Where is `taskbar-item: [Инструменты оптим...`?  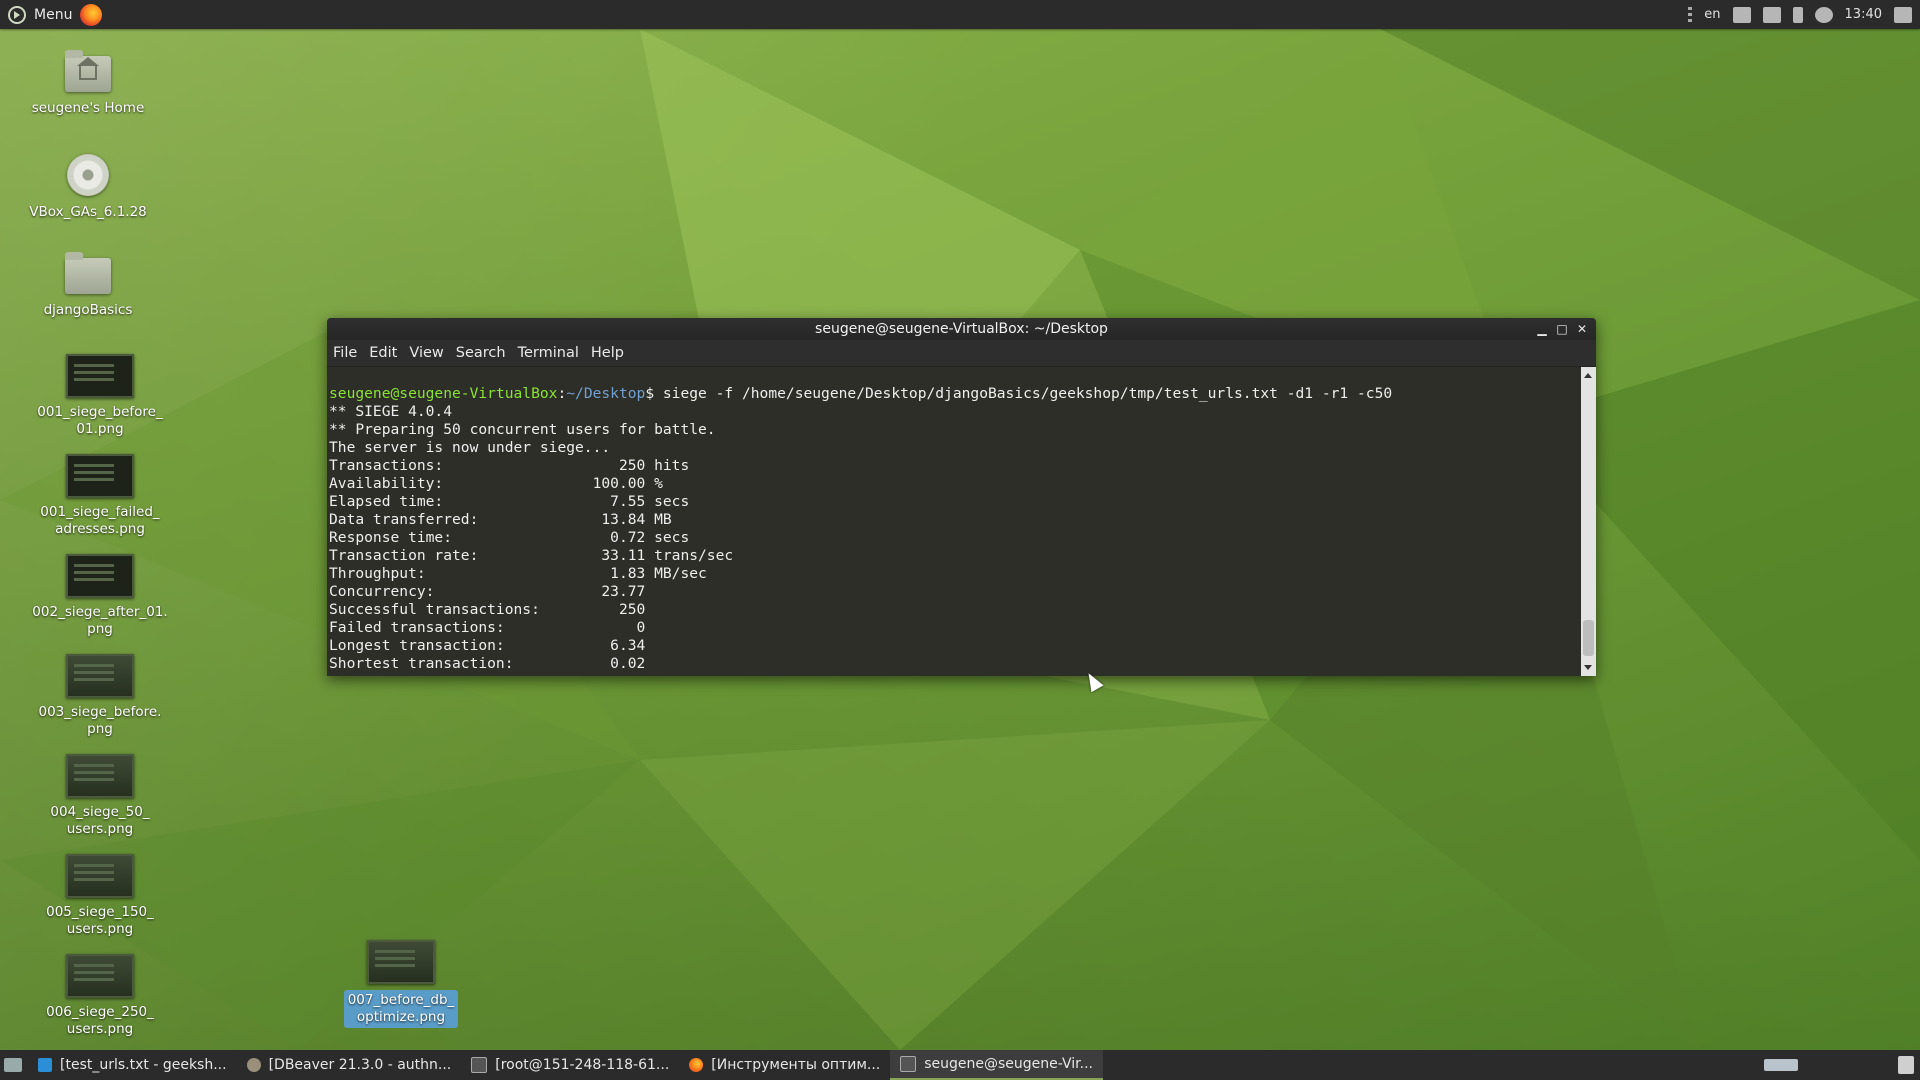 taskbar-item: [Инструменты оптим... is located at coordinates (784, 1065).